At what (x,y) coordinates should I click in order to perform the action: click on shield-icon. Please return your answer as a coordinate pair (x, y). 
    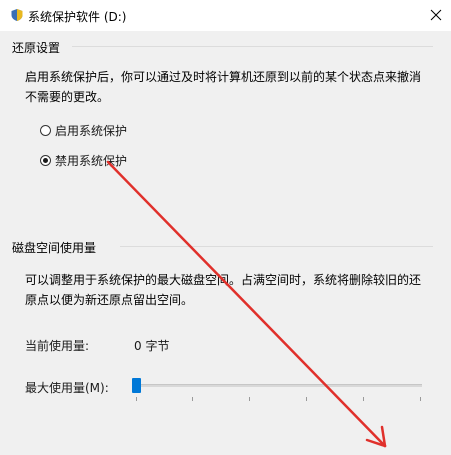
    Looking at the image, I should click on (17, 15).